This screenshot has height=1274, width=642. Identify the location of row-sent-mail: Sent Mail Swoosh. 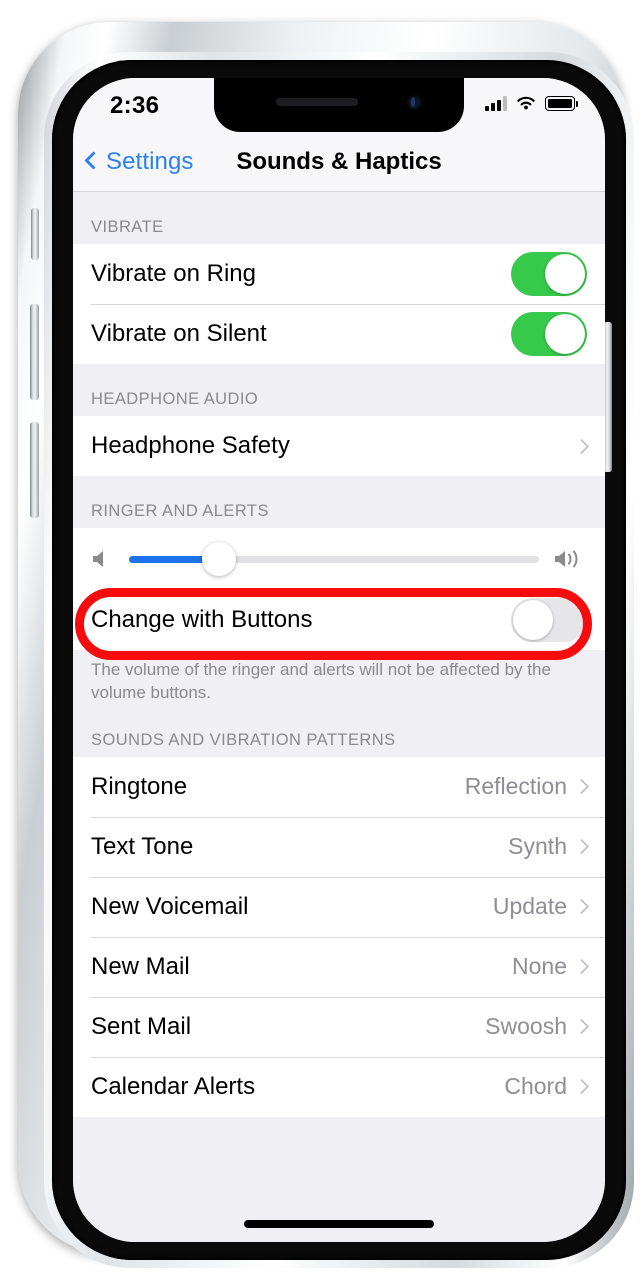
(339, 1026).